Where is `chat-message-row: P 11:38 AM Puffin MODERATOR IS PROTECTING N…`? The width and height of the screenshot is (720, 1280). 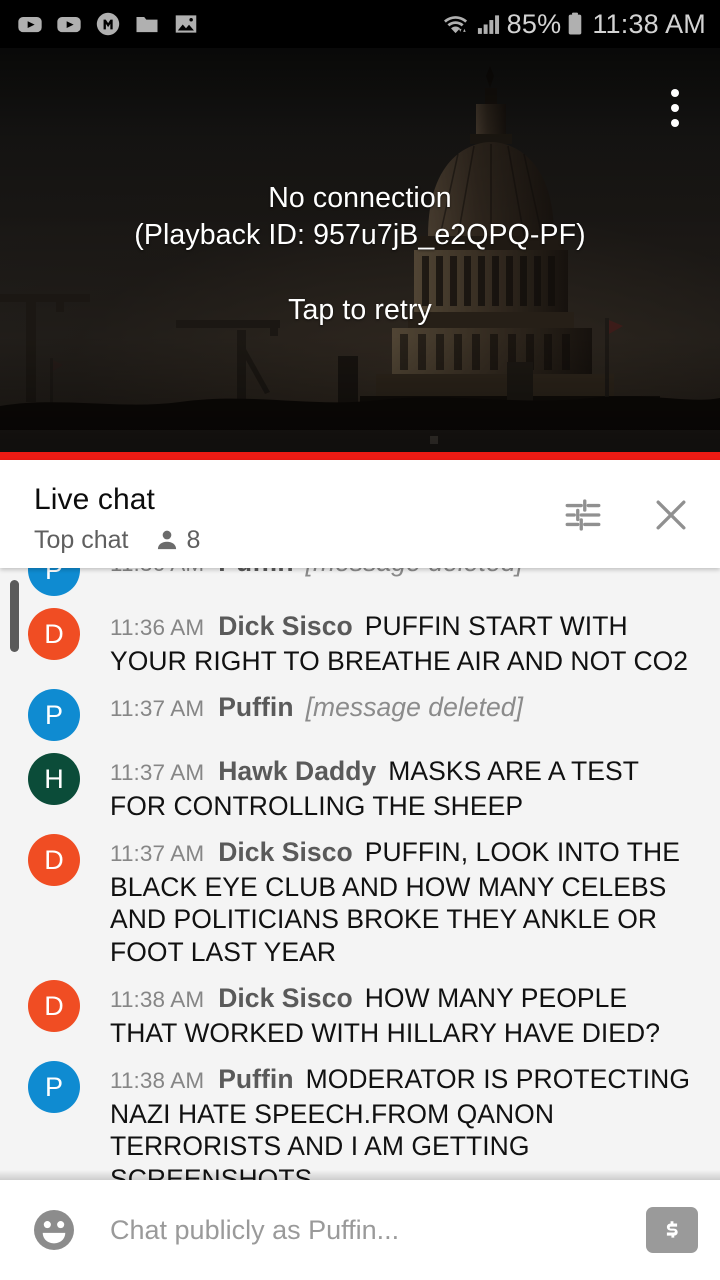
chat-message-row: P 11:38 AM Puffin MODERATOR IS PROTECTING N… is located at coordinates (360, 1114).